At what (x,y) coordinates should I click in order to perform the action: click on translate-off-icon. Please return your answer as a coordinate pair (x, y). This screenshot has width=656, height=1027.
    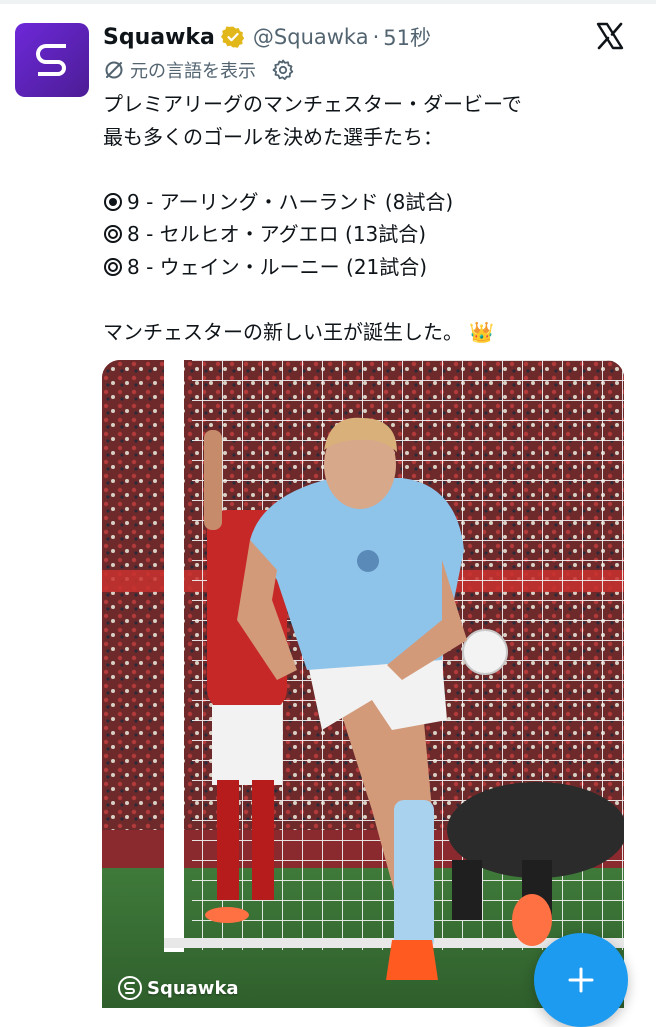
    Looking at the image, I should click on (114, 70).